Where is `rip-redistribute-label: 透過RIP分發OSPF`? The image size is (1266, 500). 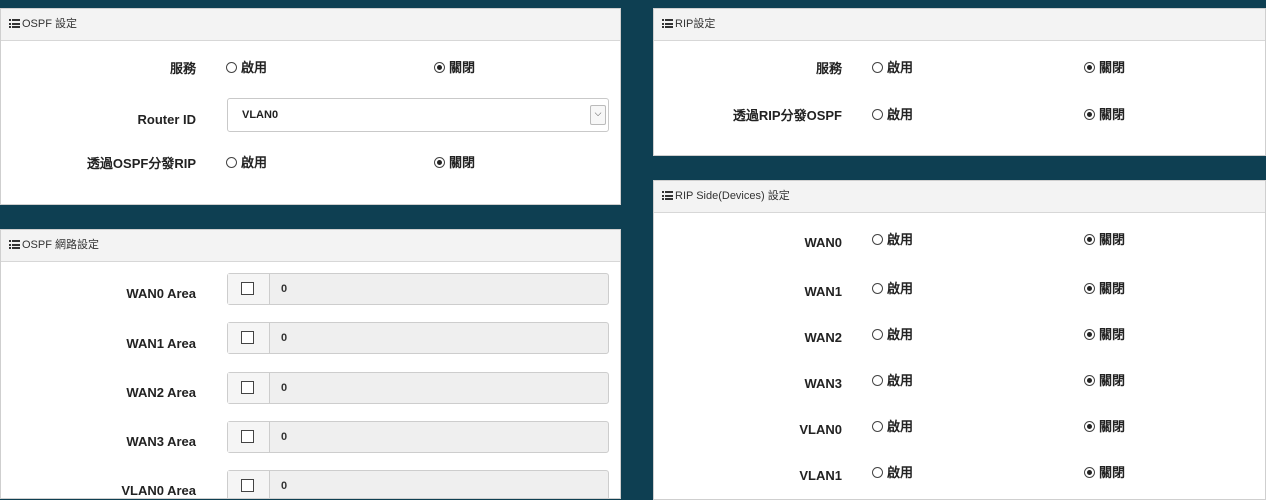 rip-redistribute-label: 透過RIP分發OSPF is located at coordinates (787, 115).